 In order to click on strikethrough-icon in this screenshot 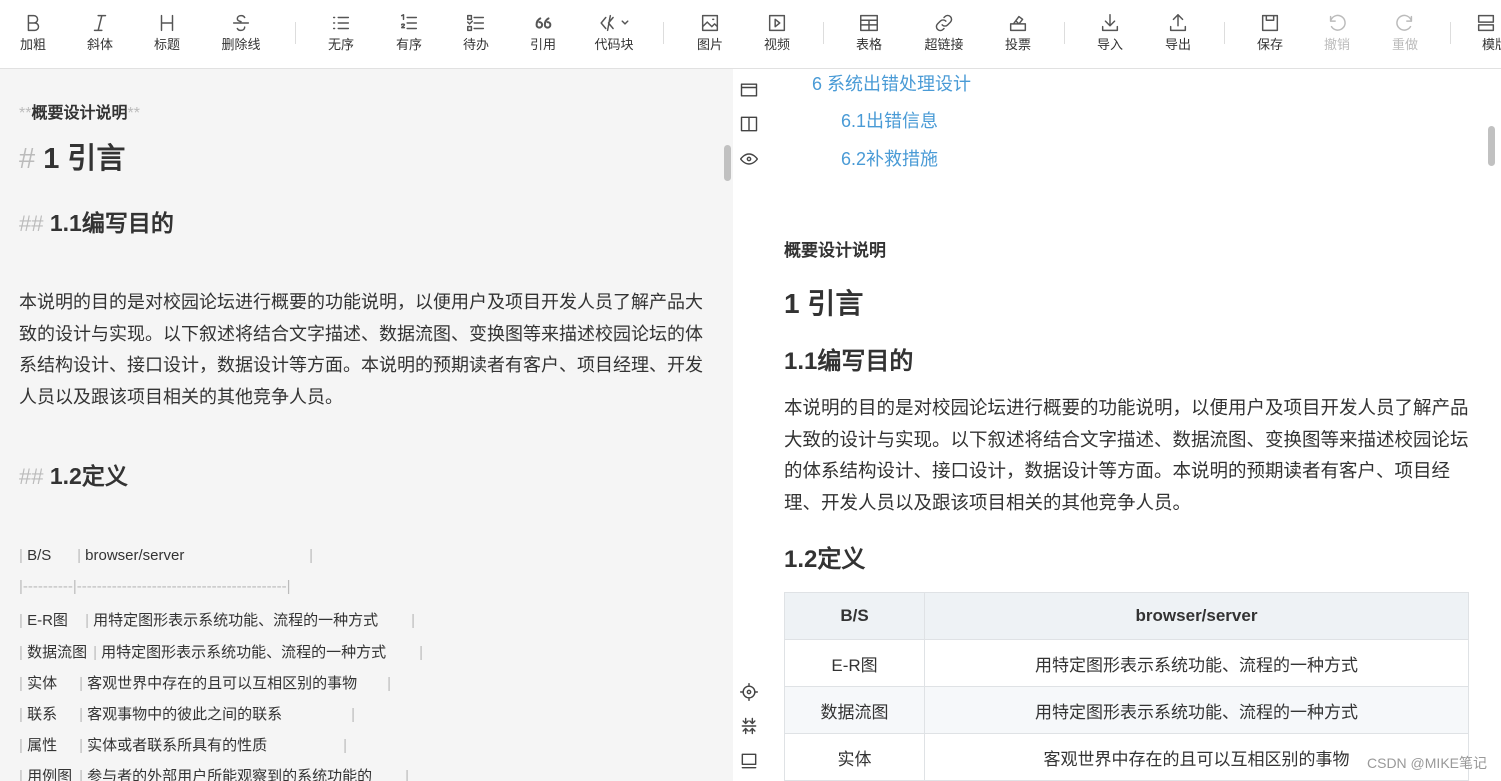, I will do `click(241, 23)`.